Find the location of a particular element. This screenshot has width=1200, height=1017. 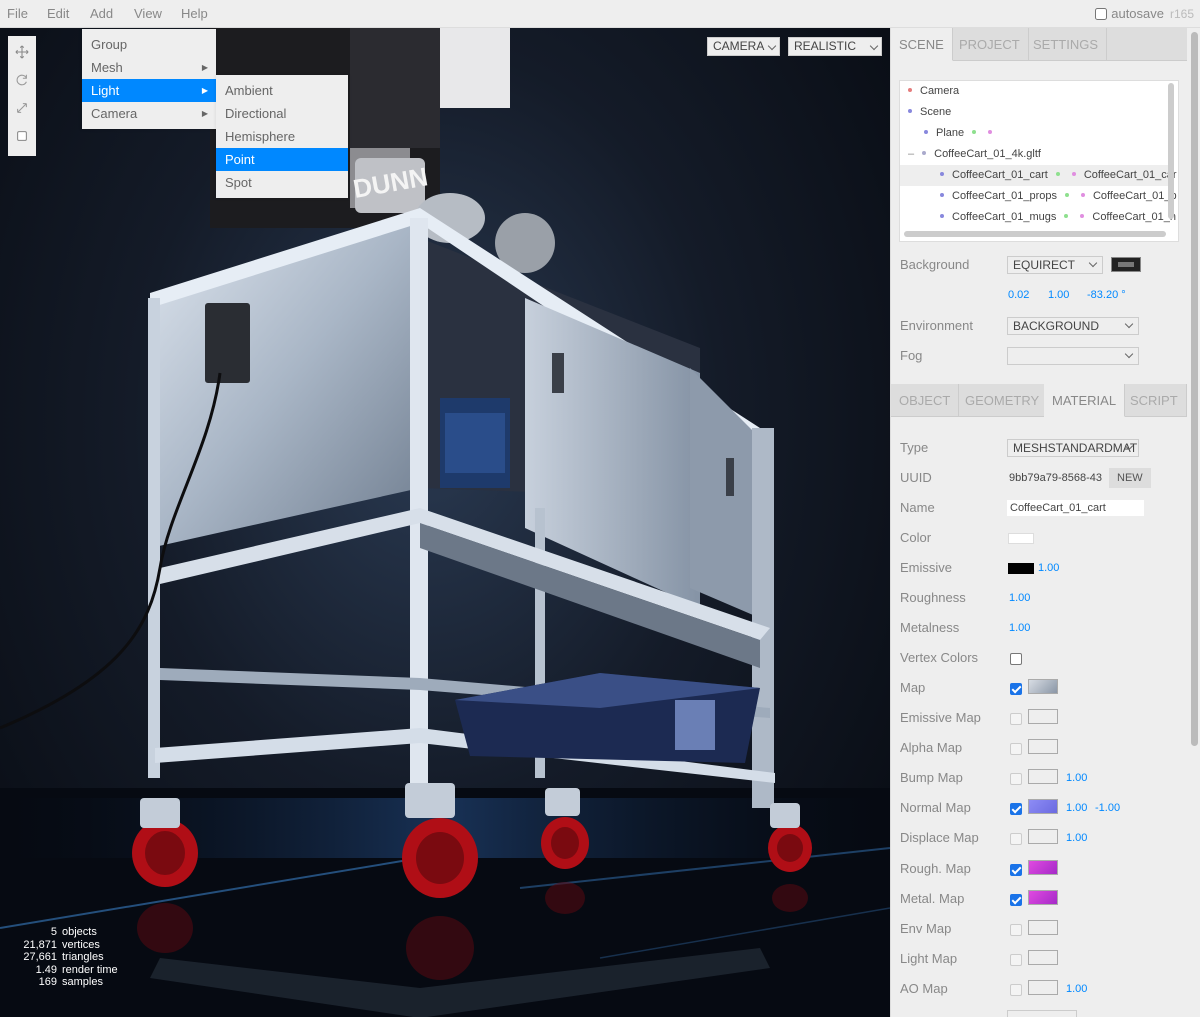

camera-select: CAMERA is located at coordinates (743, 46).